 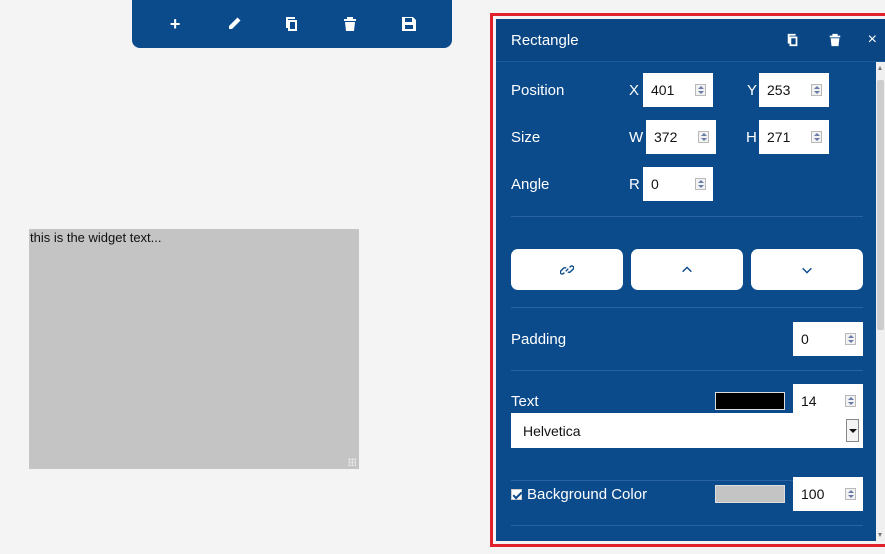 I want to click on size-label: Size, so click(x=526, y=137).